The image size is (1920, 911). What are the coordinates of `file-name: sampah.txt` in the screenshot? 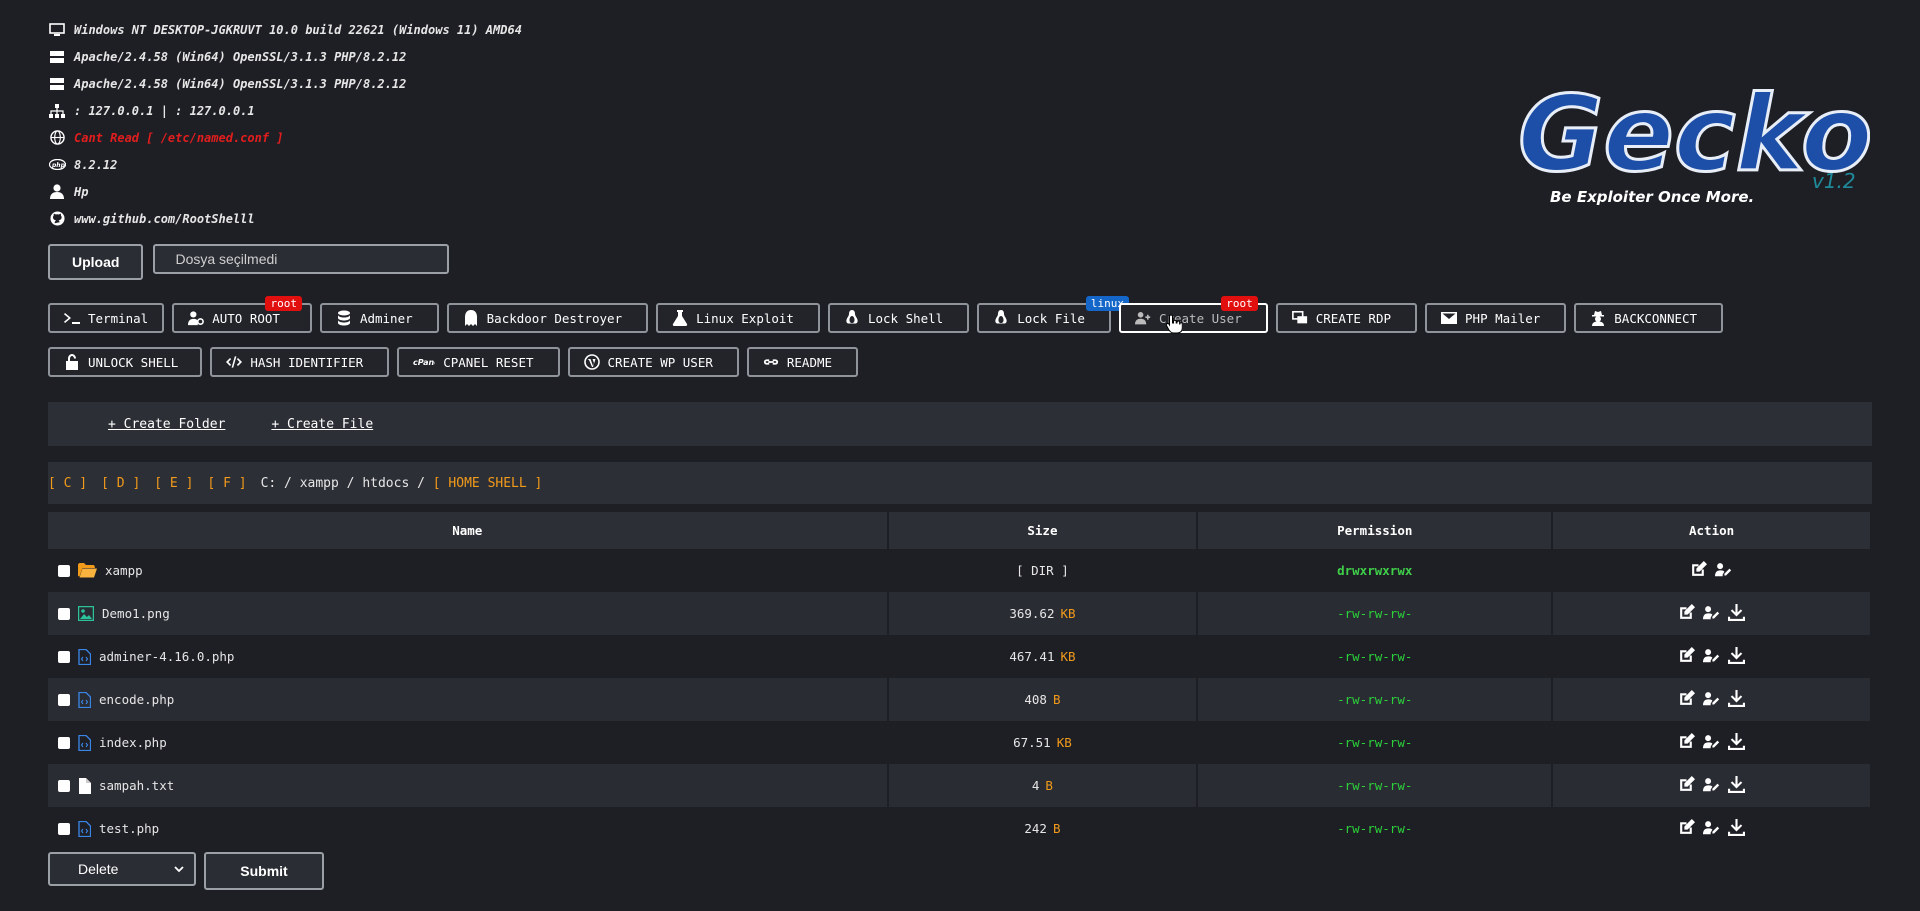 It's located at (136, 785).